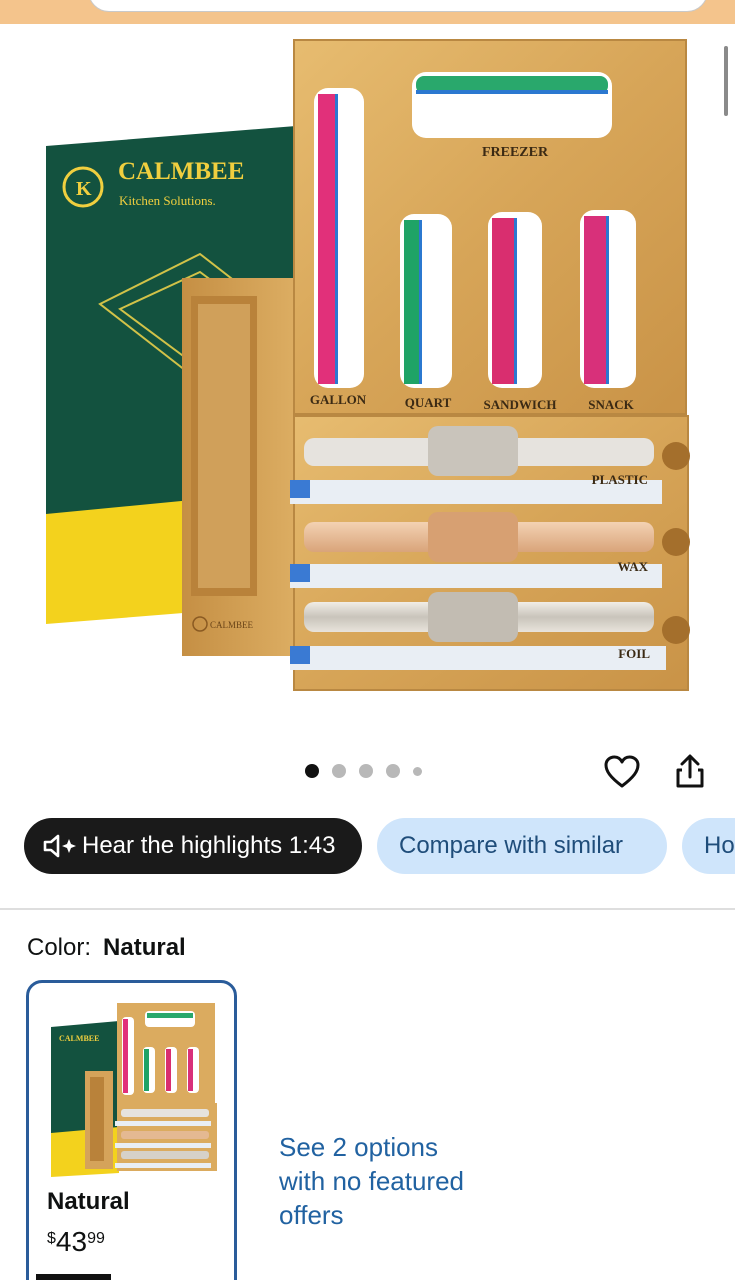  I want to click on see-options-link: See 2 options with no featured offers, so click(379, 1181).